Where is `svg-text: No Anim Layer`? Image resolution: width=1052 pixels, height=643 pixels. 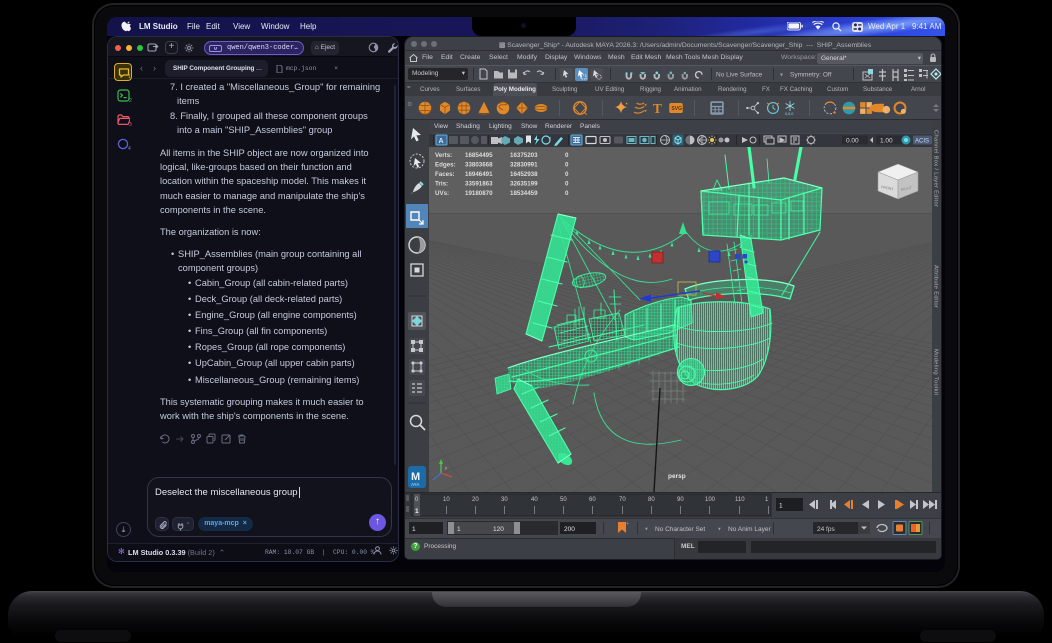
svg-text: No Anim Layer is located at coordinates (749, 529).